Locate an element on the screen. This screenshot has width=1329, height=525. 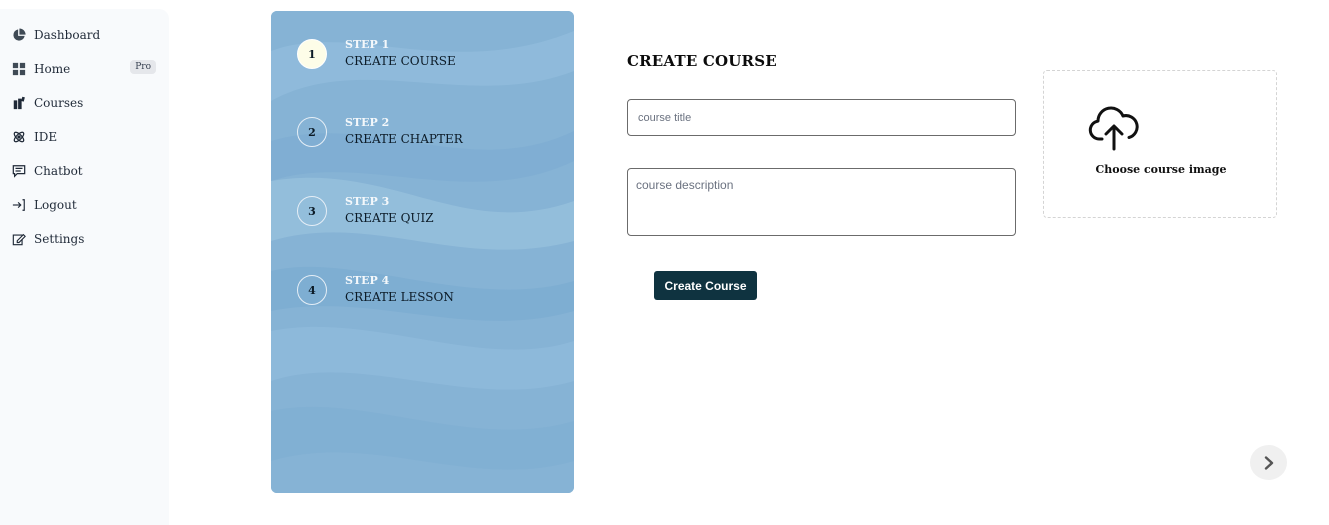
step-number-circle: 3 is located at coordinates (312, 211).